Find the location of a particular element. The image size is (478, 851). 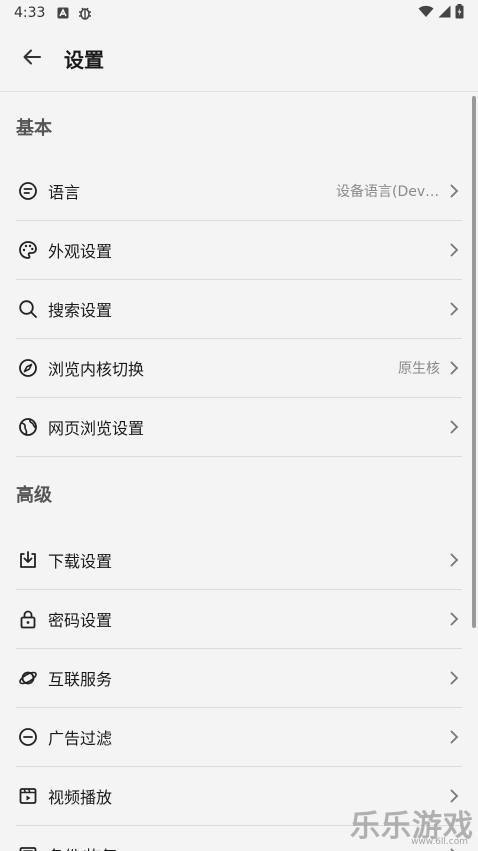

settings-item-appearance: 外观设置 is located at coordinates (239, 250).